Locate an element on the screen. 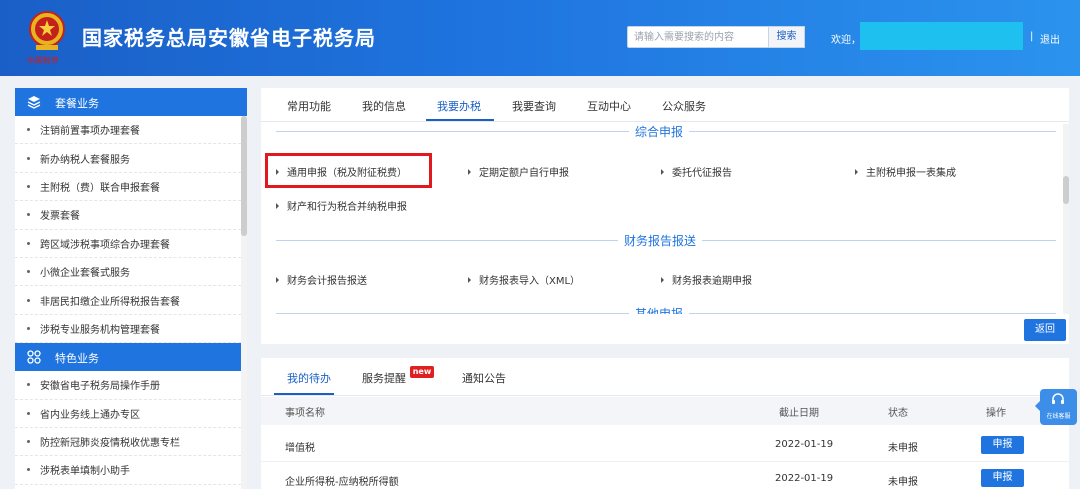  sidebar-item: 新办纳税人套餐服务 is located at coordinates (128, 158).